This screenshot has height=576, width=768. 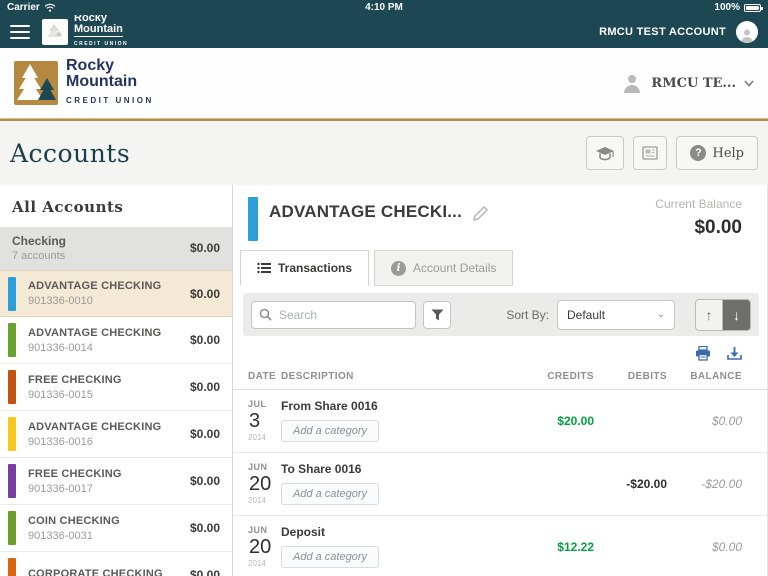 What do you see at coordinates (527, 314) in the screenshot?
I see `sort-by-label: Sort By:` at bounding box center [527, 314].